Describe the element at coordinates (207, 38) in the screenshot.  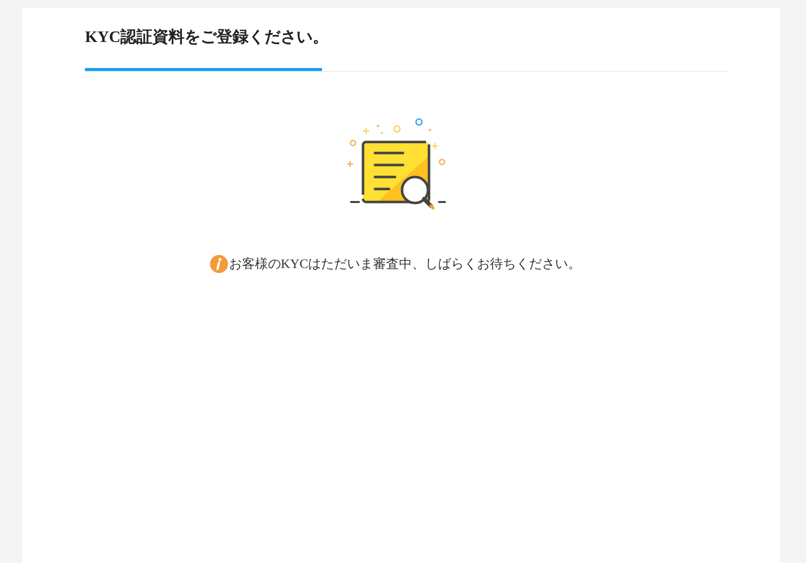
I see `window-title: KYC認証資料をご登録ください。` at that location.